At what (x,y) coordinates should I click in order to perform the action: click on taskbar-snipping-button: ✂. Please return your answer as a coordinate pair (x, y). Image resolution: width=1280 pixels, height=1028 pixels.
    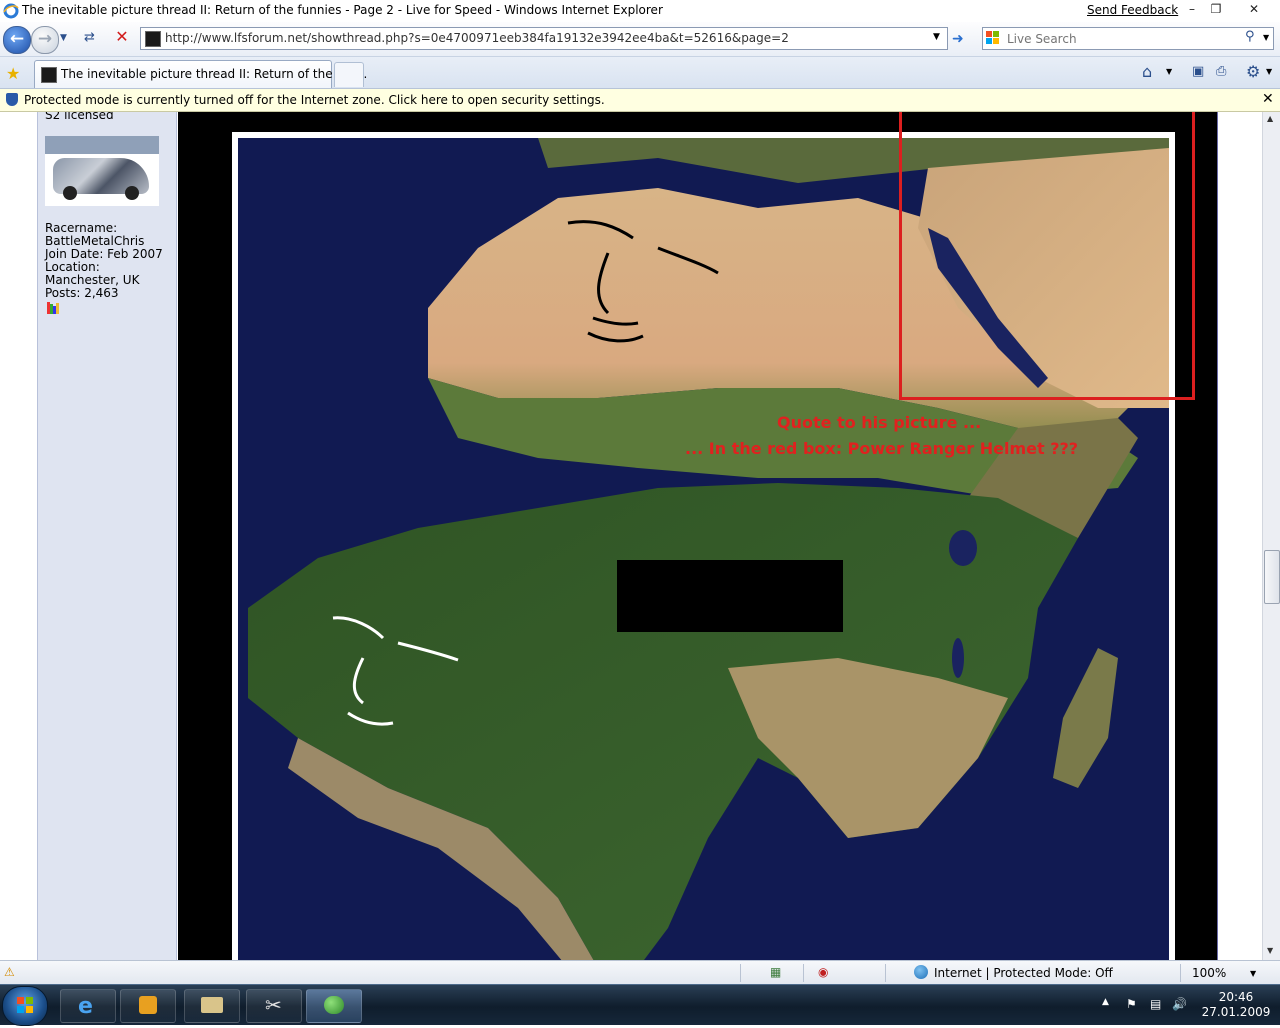
    Looking at the image, I should click on (274, 1006).